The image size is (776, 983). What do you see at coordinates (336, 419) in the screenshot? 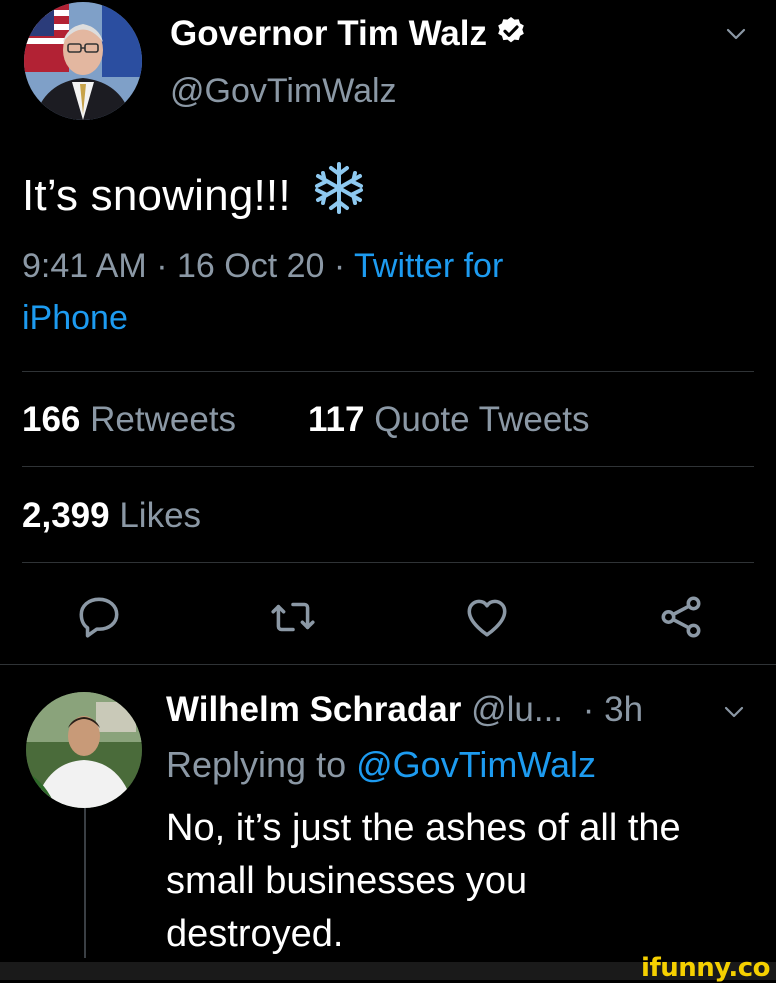
I see `quote-tweets-count: 117` at bounding box center [336, 419].